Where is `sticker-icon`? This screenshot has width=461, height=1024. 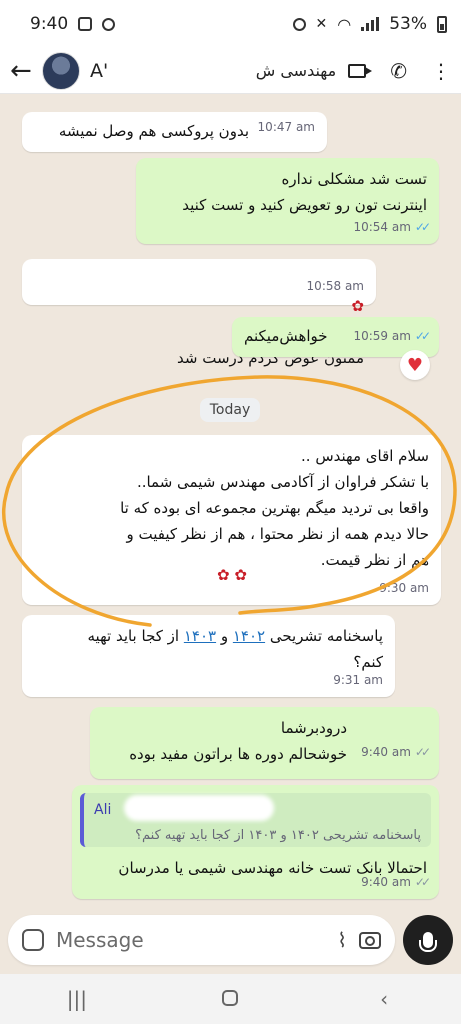 sticker-icon is located at coordinates (33, 940).